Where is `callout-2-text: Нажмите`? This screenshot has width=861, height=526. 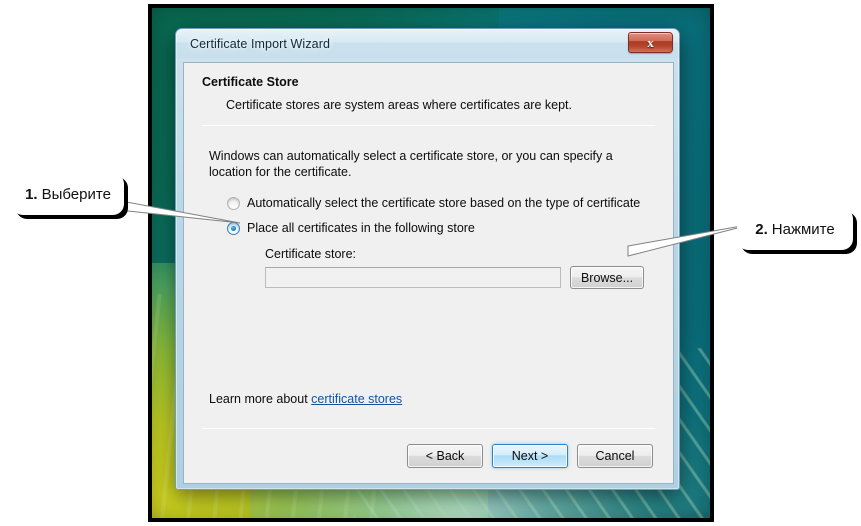
callout-2-text: Нажмите is located at coordinates (803, 229).